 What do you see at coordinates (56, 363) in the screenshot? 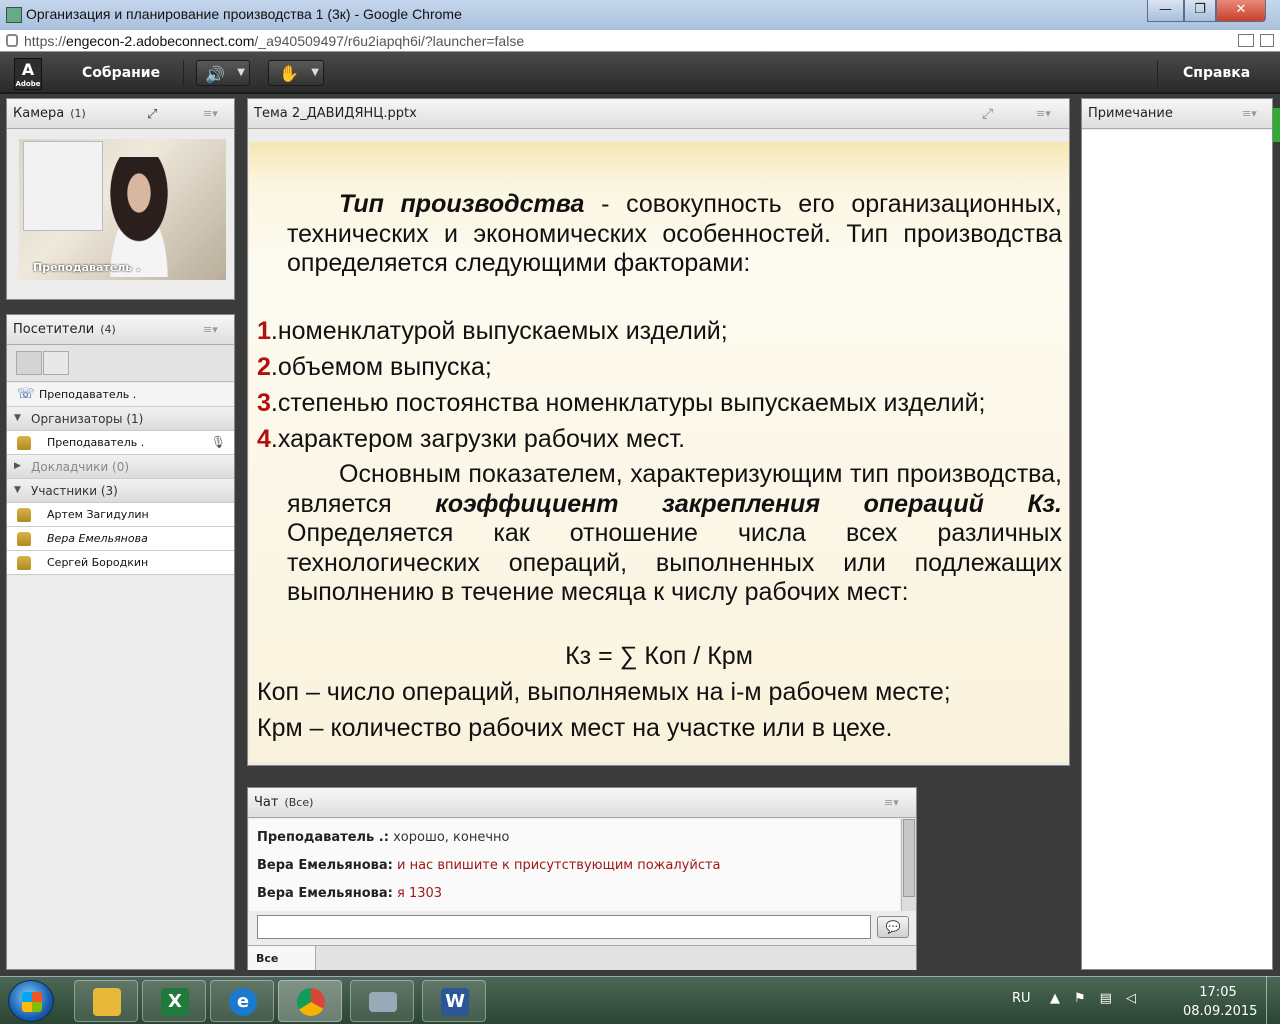
I see `status-view-icon` at bounding box center [56, 363].